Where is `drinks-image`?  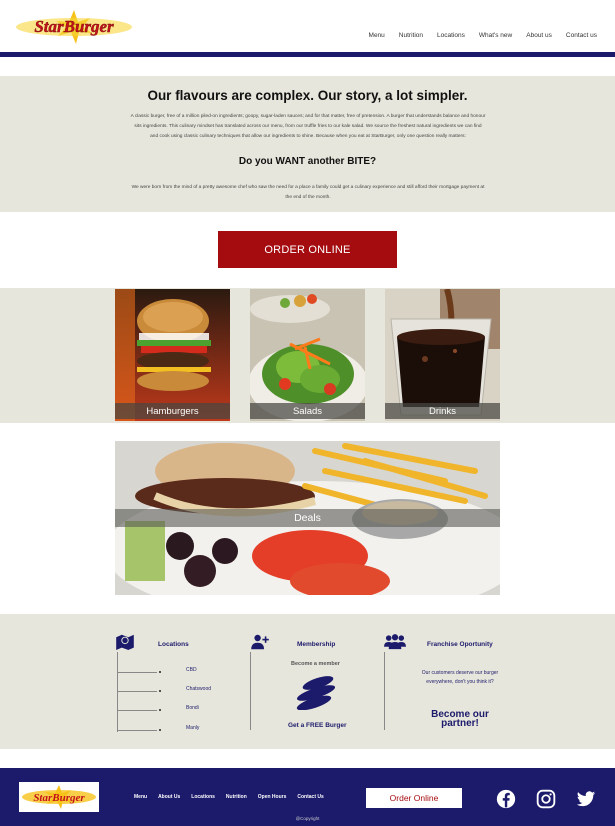 drinks-image is located at coordinates (442, 355).